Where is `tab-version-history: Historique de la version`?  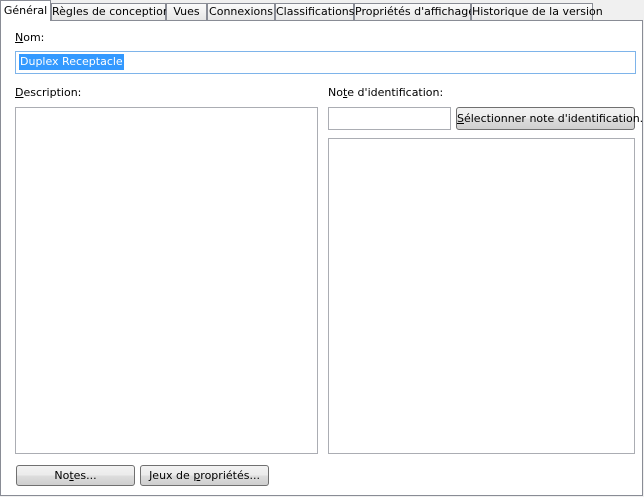 tab-version-history: Historique de la version is located at coordinates (537, 11).